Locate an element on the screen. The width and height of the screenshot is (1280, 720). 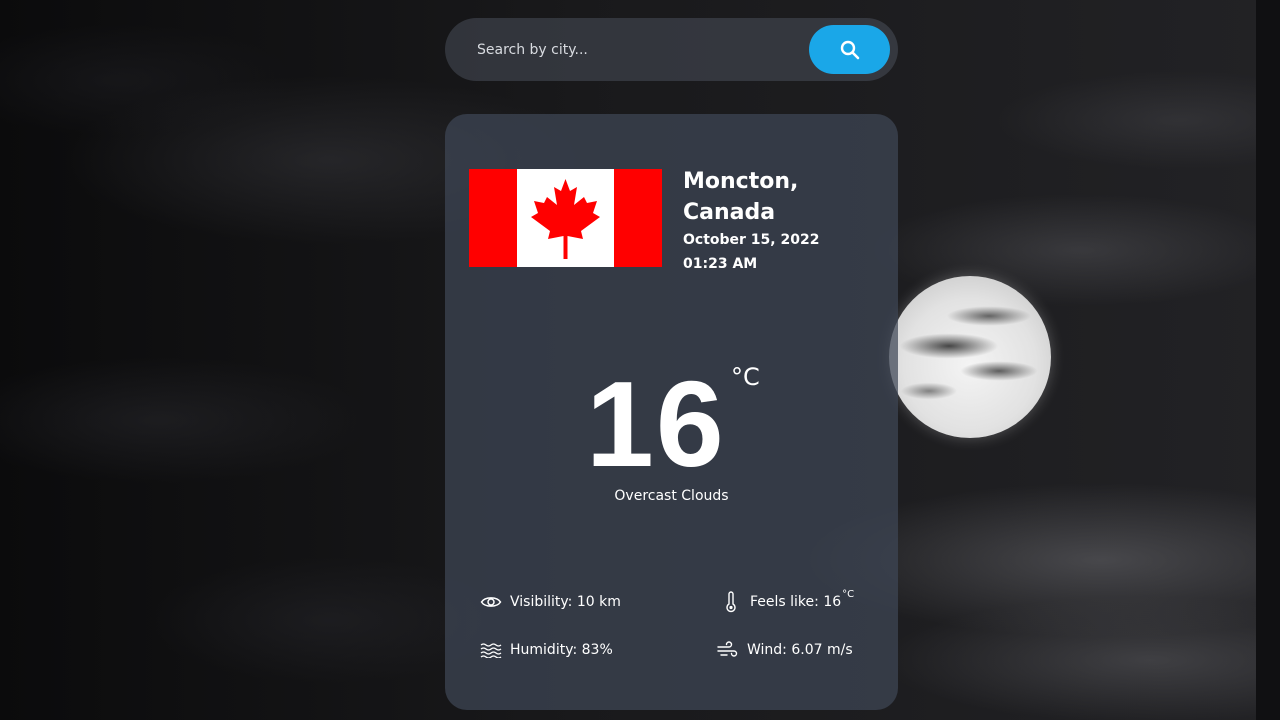
feels-like-stat: Feels like: 16 °C is located at coordinates (787, 601).